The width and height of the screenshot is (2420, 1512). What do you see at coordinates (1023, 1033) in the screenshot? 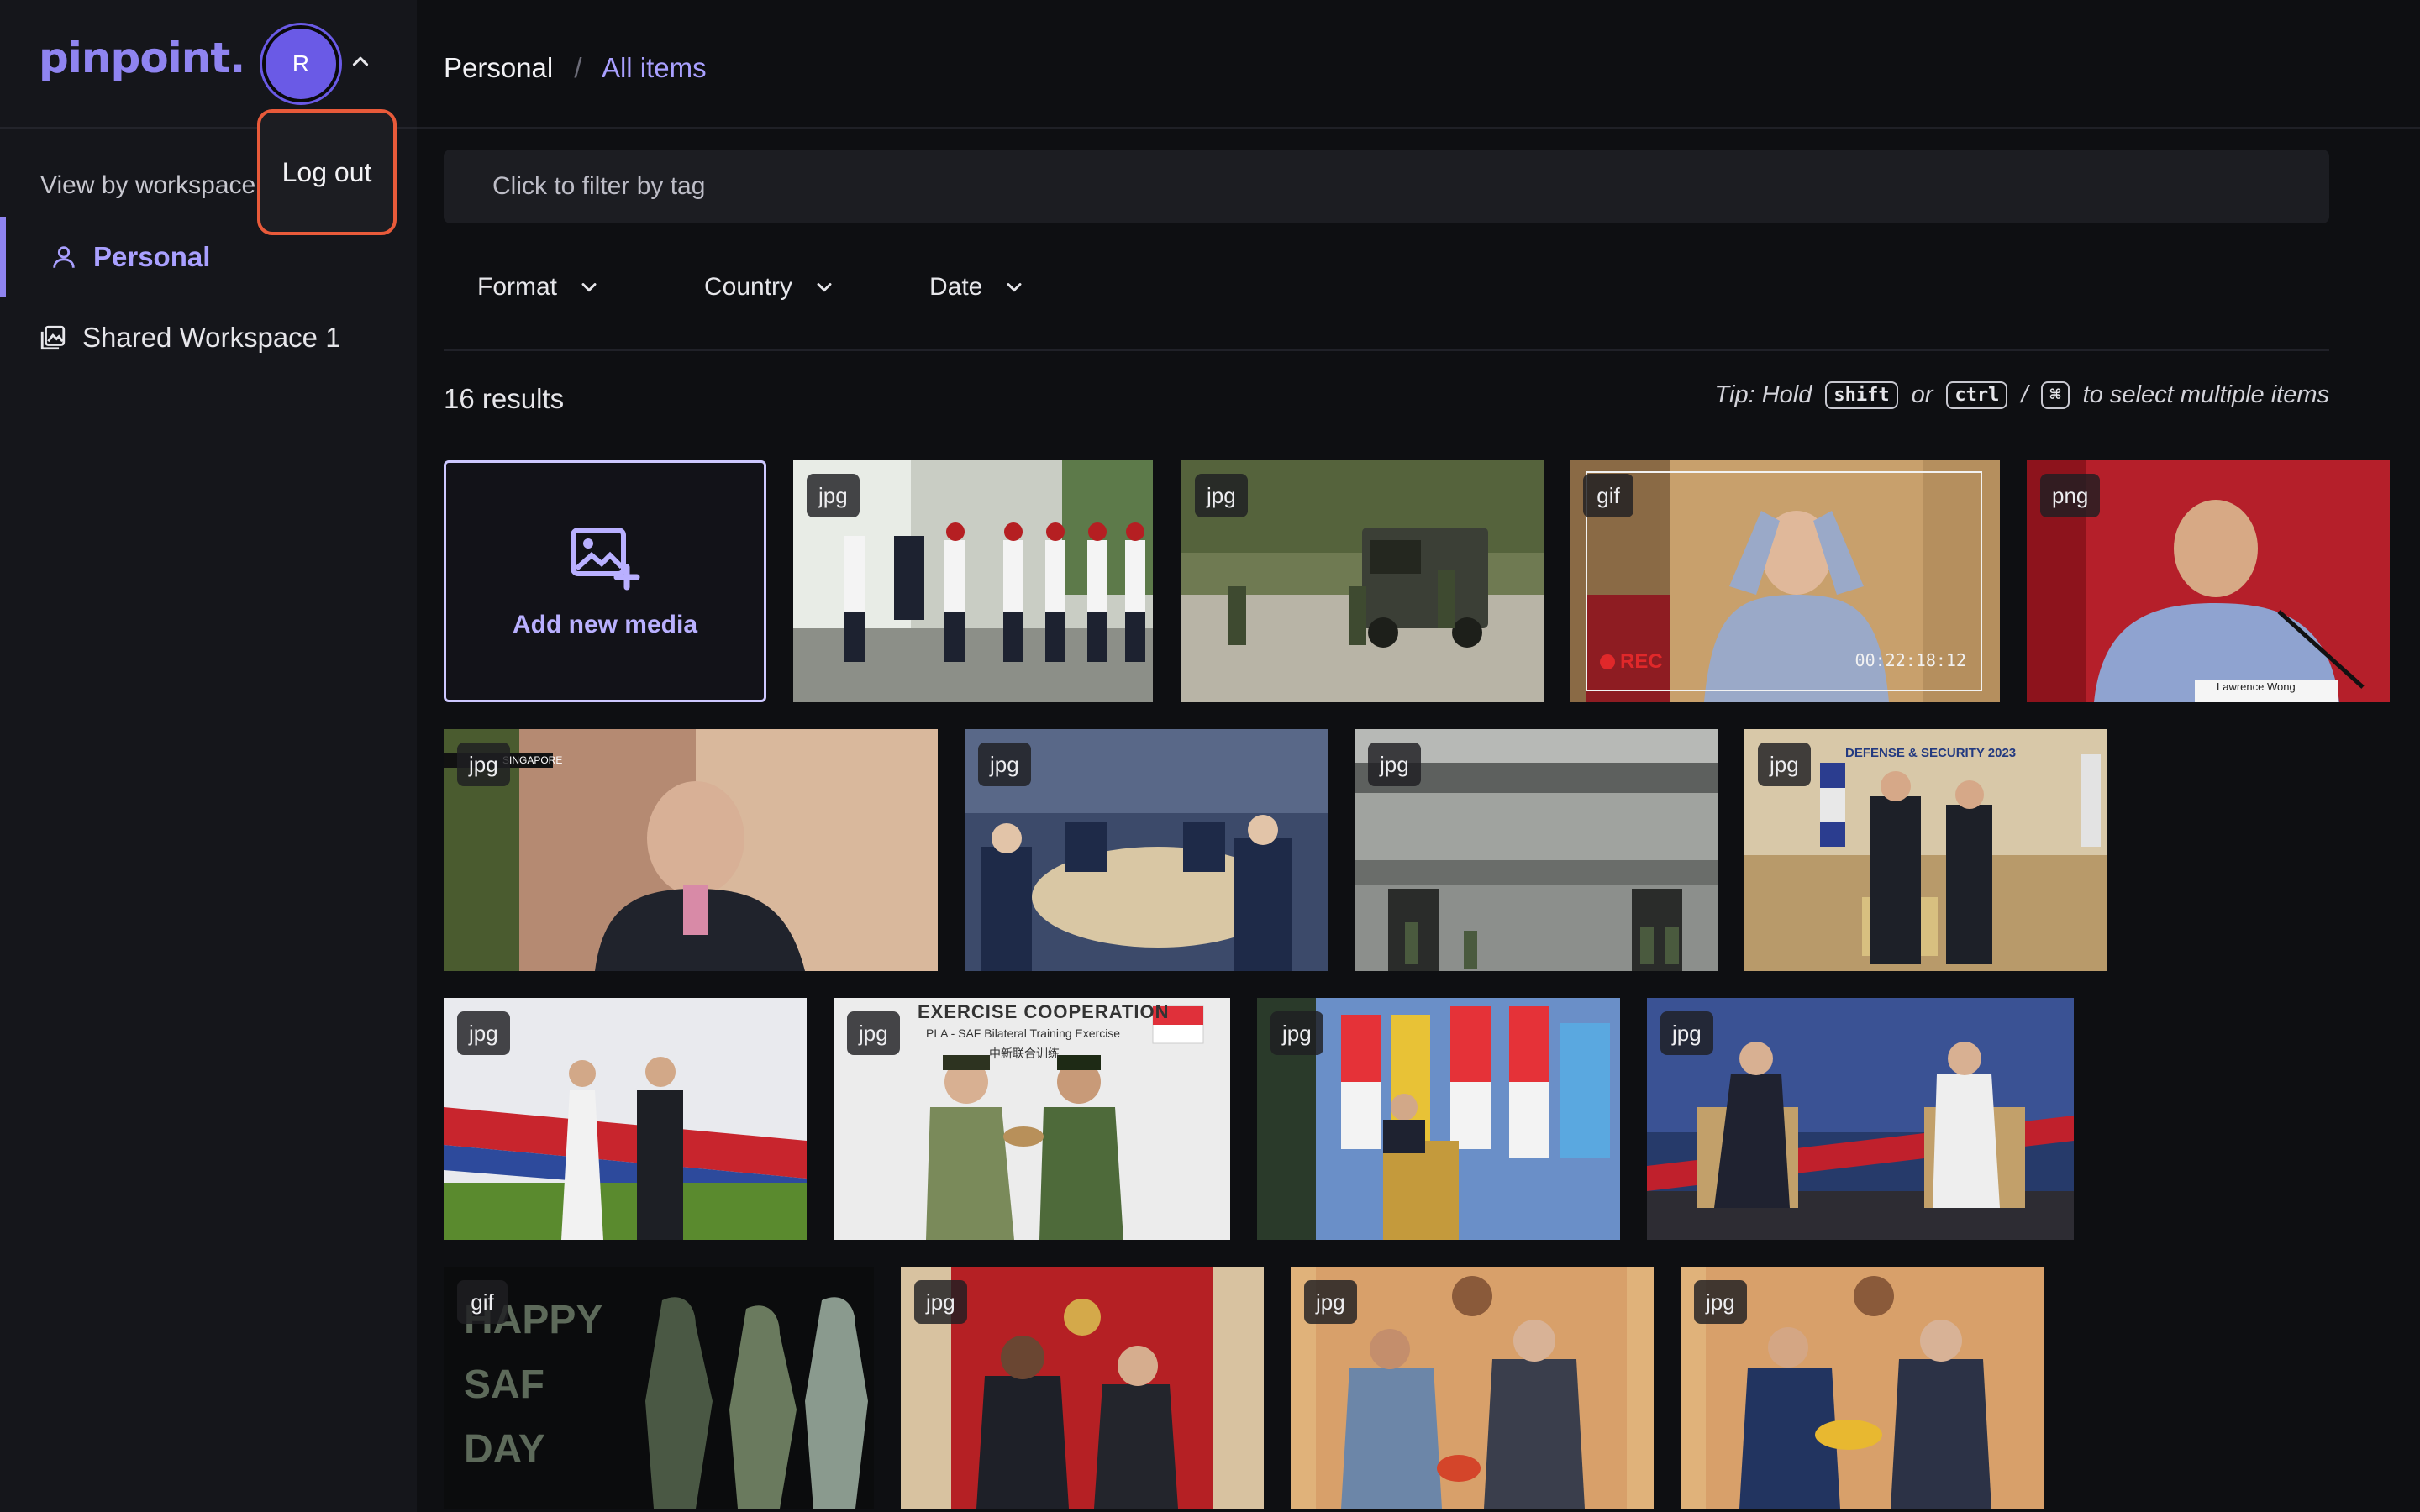
I see `overlay-subtitle: PLA - SAF Bilateral Training Exercise` at bounding box center [1023, 1033].